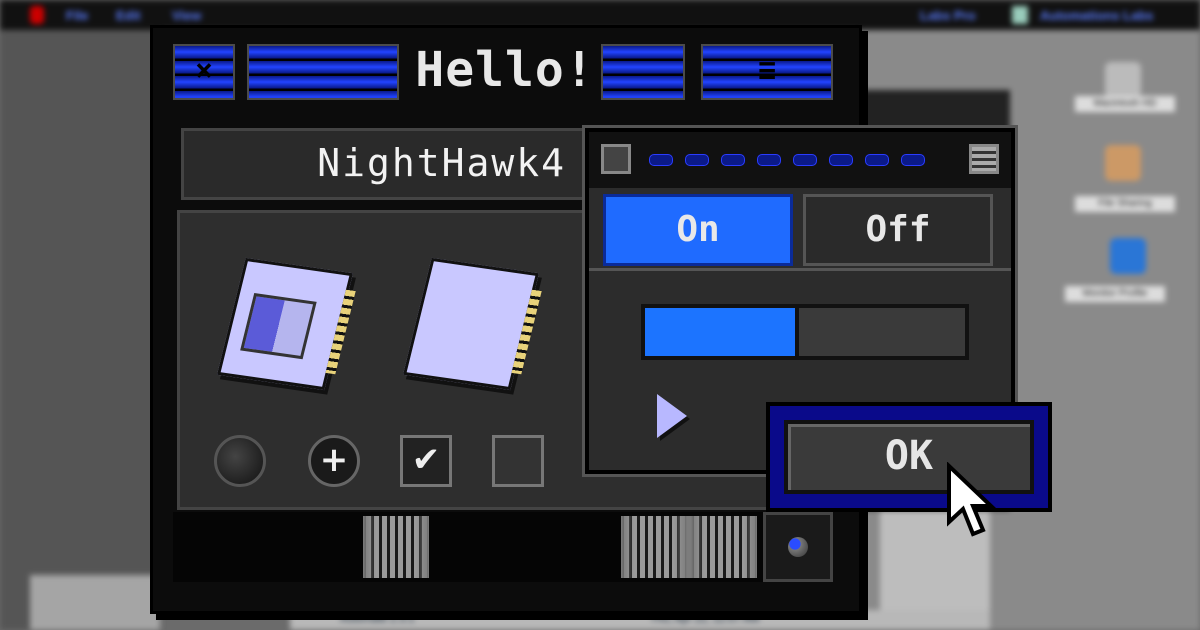 This screenshot has width=1200, height=630. Describe the element at coordinates (616, 159) in the screenshot. I see `settings-close-button` at that location.